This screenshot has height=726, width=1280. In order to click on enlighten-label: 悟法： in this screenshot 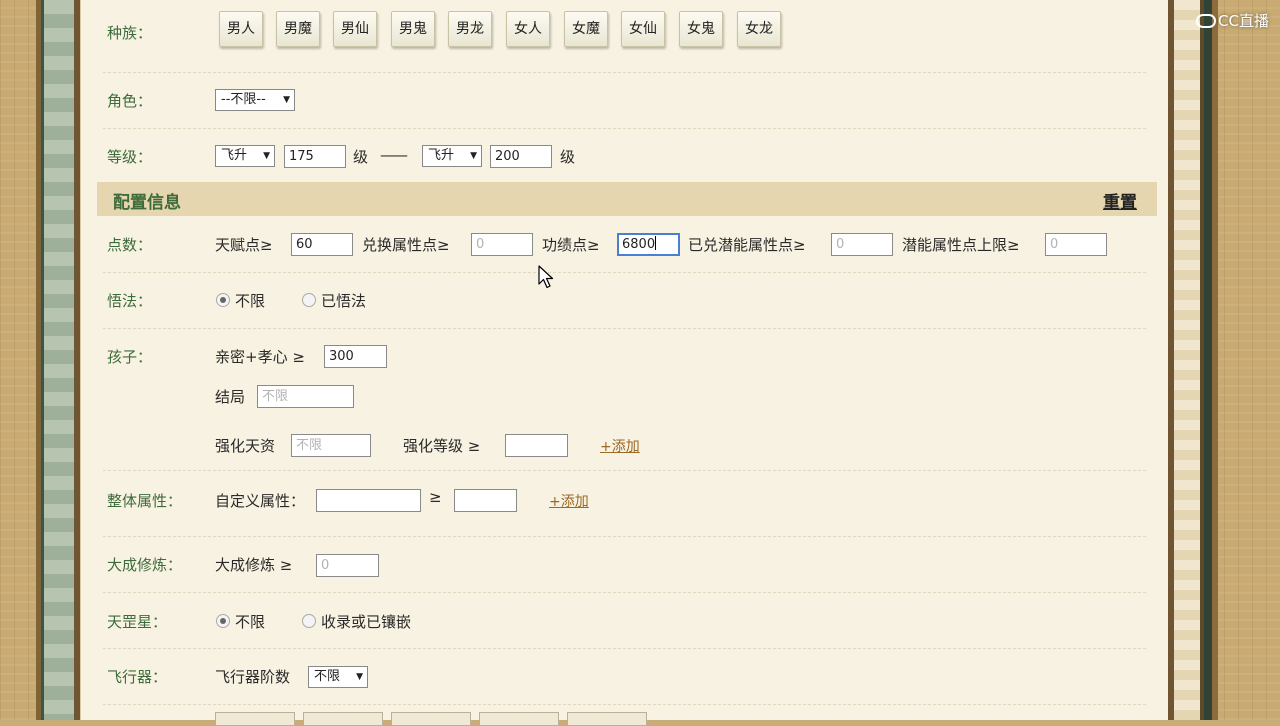, I will do `click(130, 301)`.